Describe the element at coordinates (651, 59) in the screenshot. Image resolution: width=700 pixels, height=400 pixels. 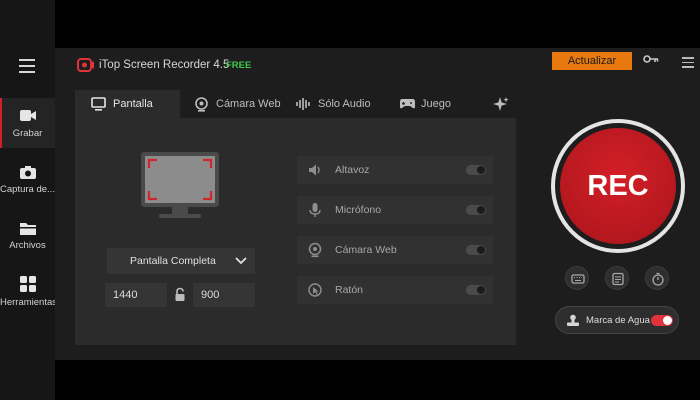
I see `key-icon` at that location.